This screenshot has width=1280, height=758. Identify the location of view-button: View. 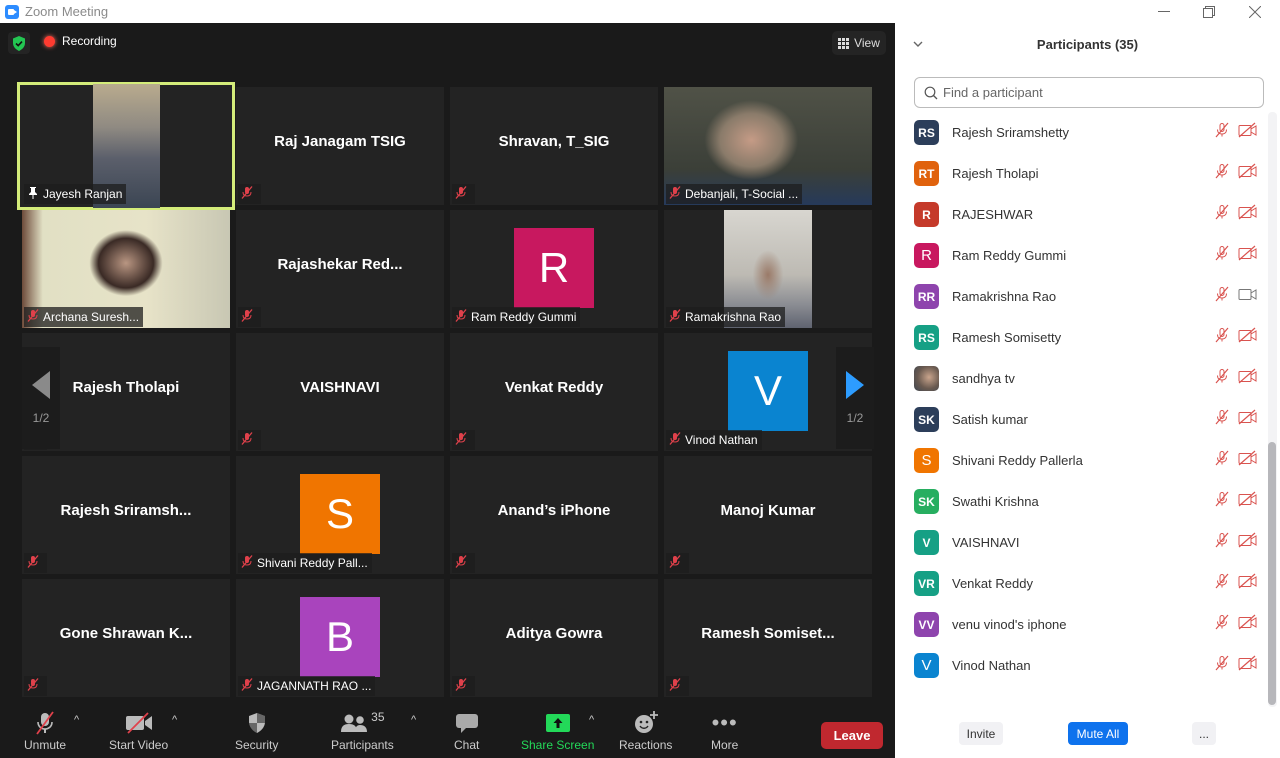
(859, 43).